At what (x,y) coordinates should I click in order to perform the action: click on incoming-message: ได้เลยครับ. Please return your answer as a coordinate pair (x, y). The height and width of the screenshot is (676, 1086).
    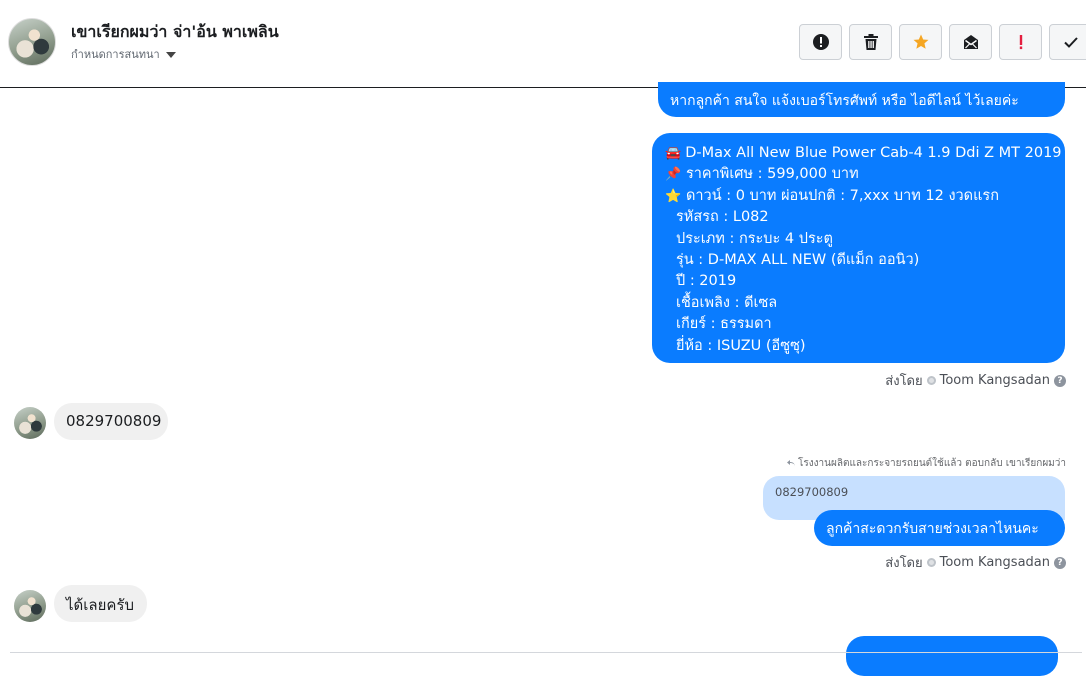
    Looking at the image, I should click on (100, 603).